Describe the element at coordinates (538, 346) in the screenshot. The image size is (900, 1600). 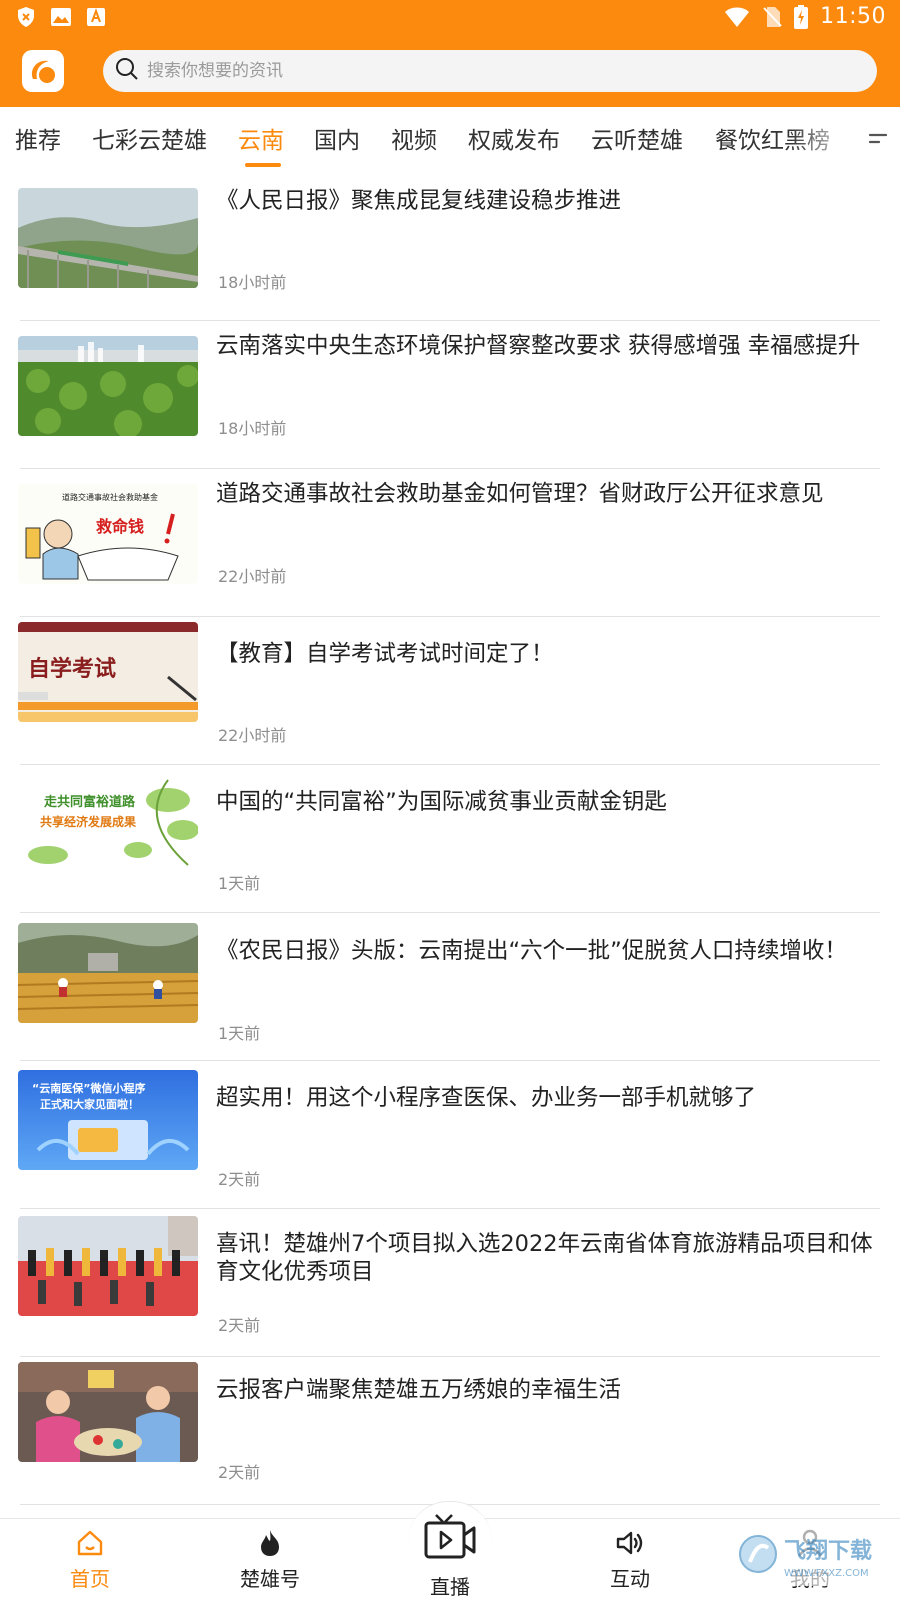
I see `news-title: 云南落实中央生态环境保护督察整改要求 获得感增强 幸福感提升` at that location.